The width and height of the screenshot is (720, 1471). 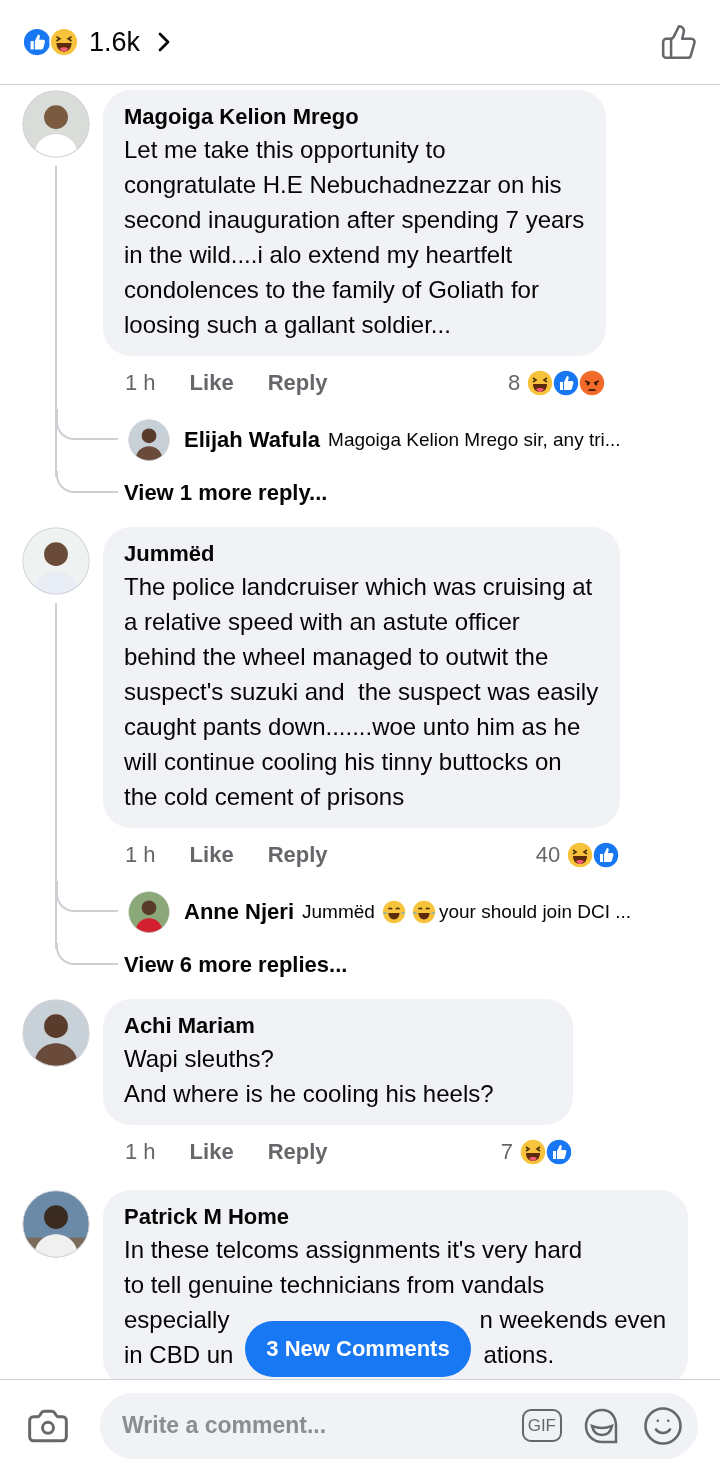 I want to click on comment-text: ations., so click(x=519, y=1355).